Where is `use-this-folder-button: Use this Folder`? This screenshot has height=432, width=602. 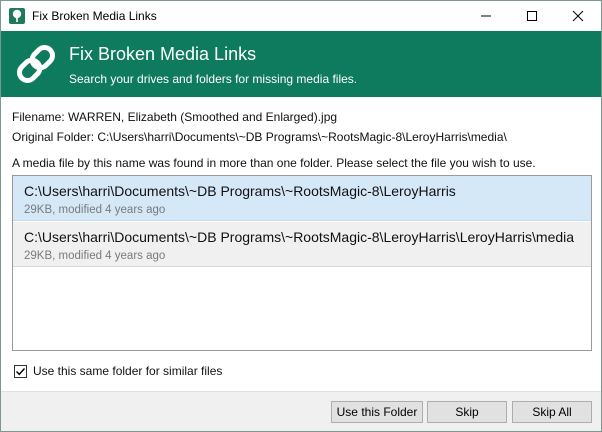 use-this-folder-button: Use this Folder is located at coordinates (377, 412).